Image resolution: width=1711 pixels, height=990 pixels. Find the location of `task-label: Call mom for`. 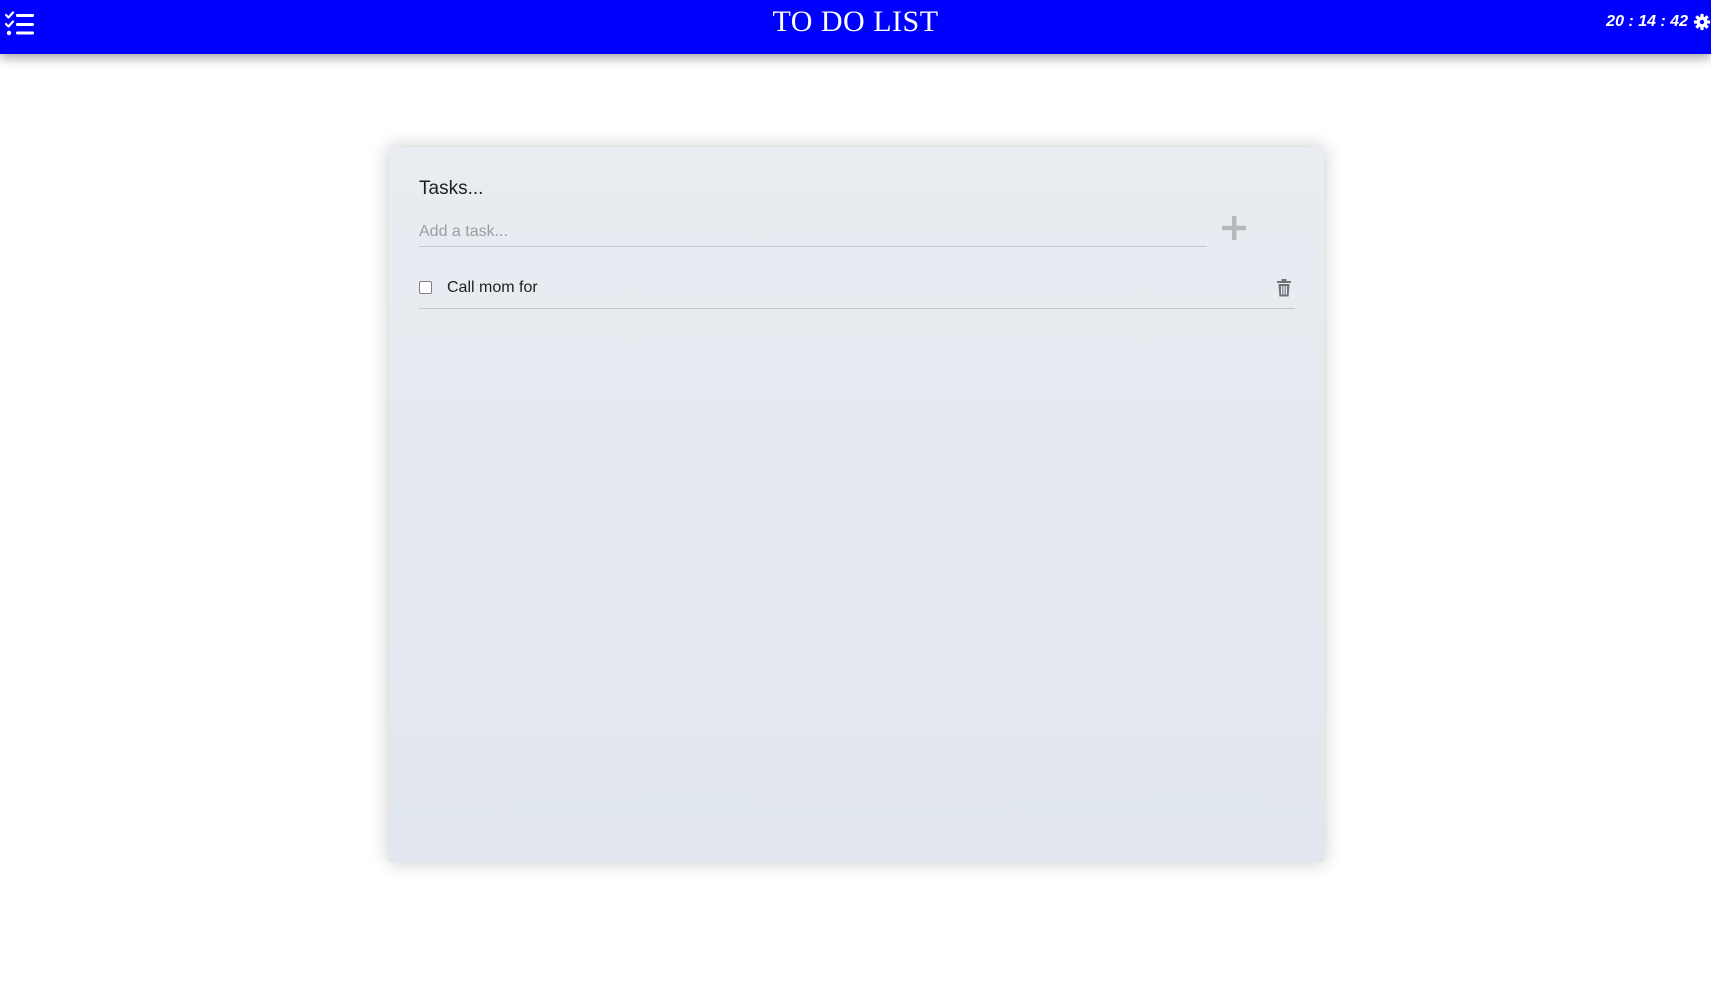

task-label: Call mom for is located at coordinates (492, 287).